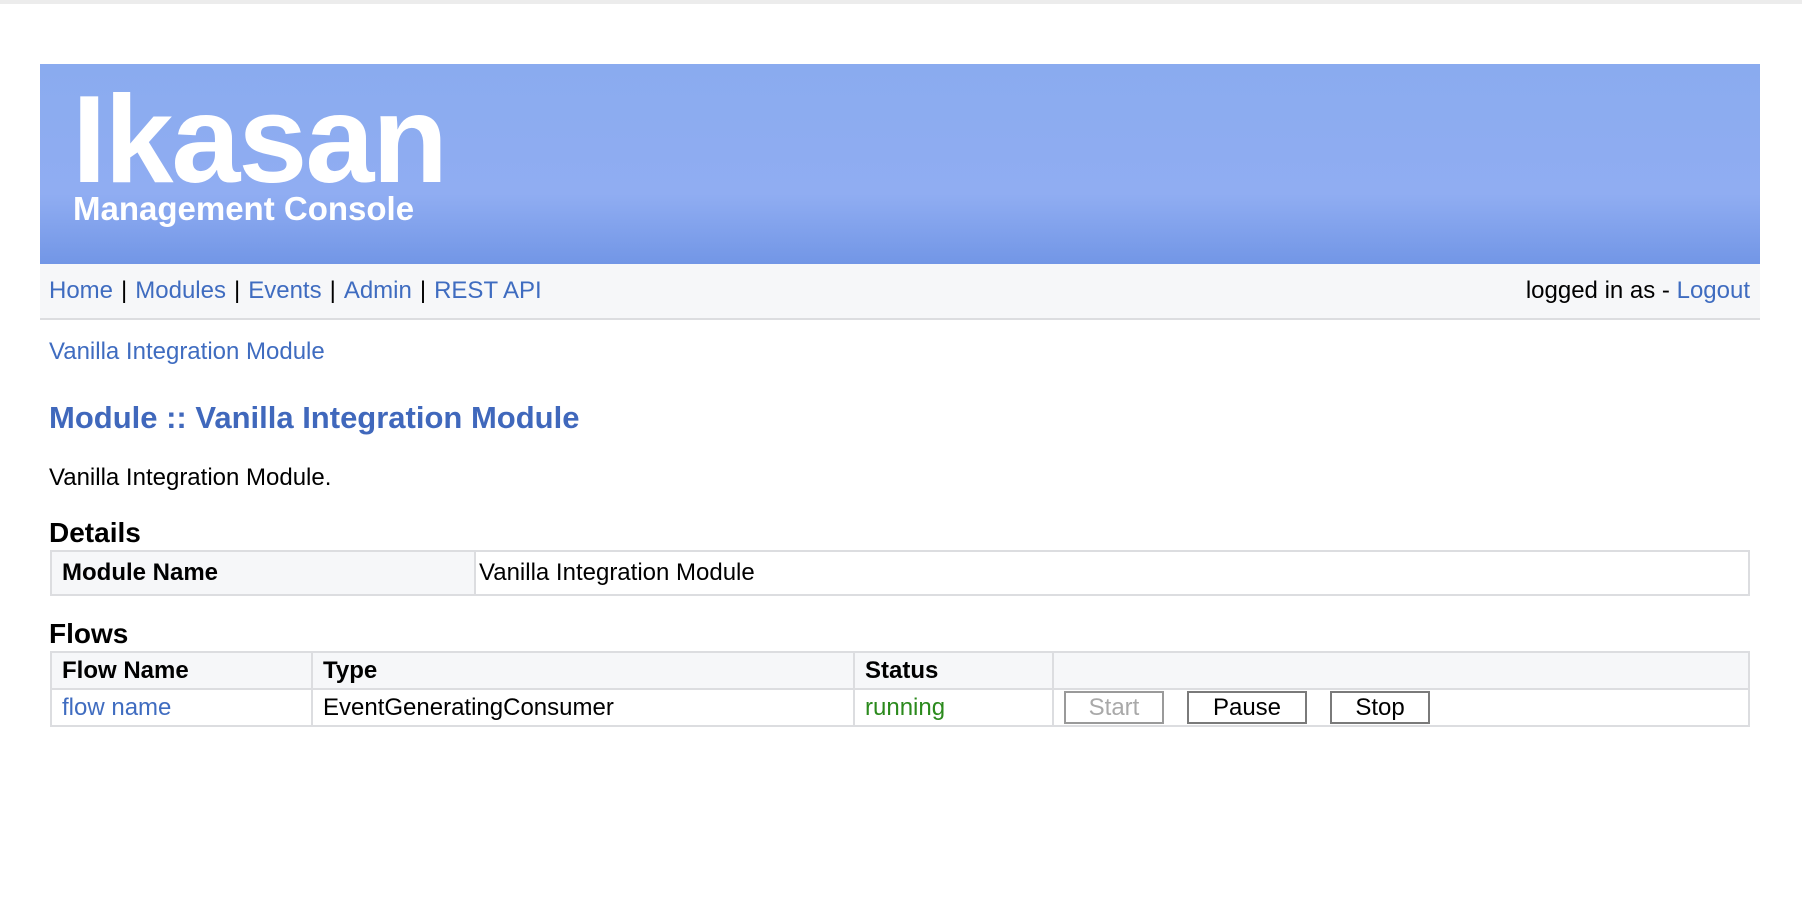 The image size is (1802, 900). I want to click on flow-actions-cell: Start Pause Stop, so click(1401, 707).